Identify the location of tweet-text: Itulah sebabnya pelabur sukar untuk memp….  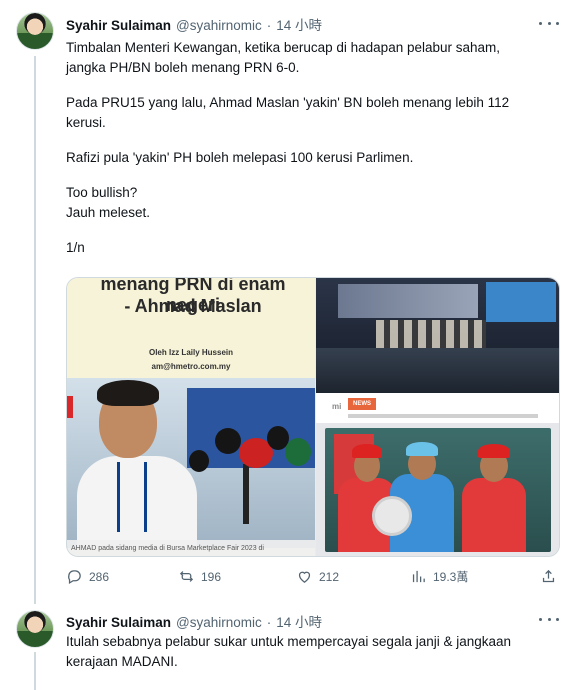
(311, 652).